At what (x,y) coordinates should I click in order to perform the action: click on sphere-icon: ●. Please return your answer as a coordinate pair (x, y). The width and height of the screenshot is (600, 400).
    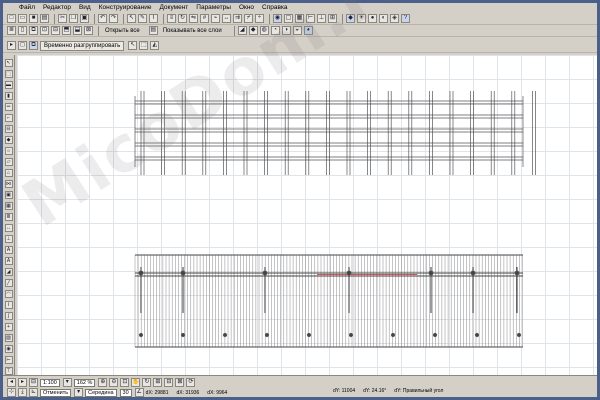
    Looking at the image, I should click on (372, 18).